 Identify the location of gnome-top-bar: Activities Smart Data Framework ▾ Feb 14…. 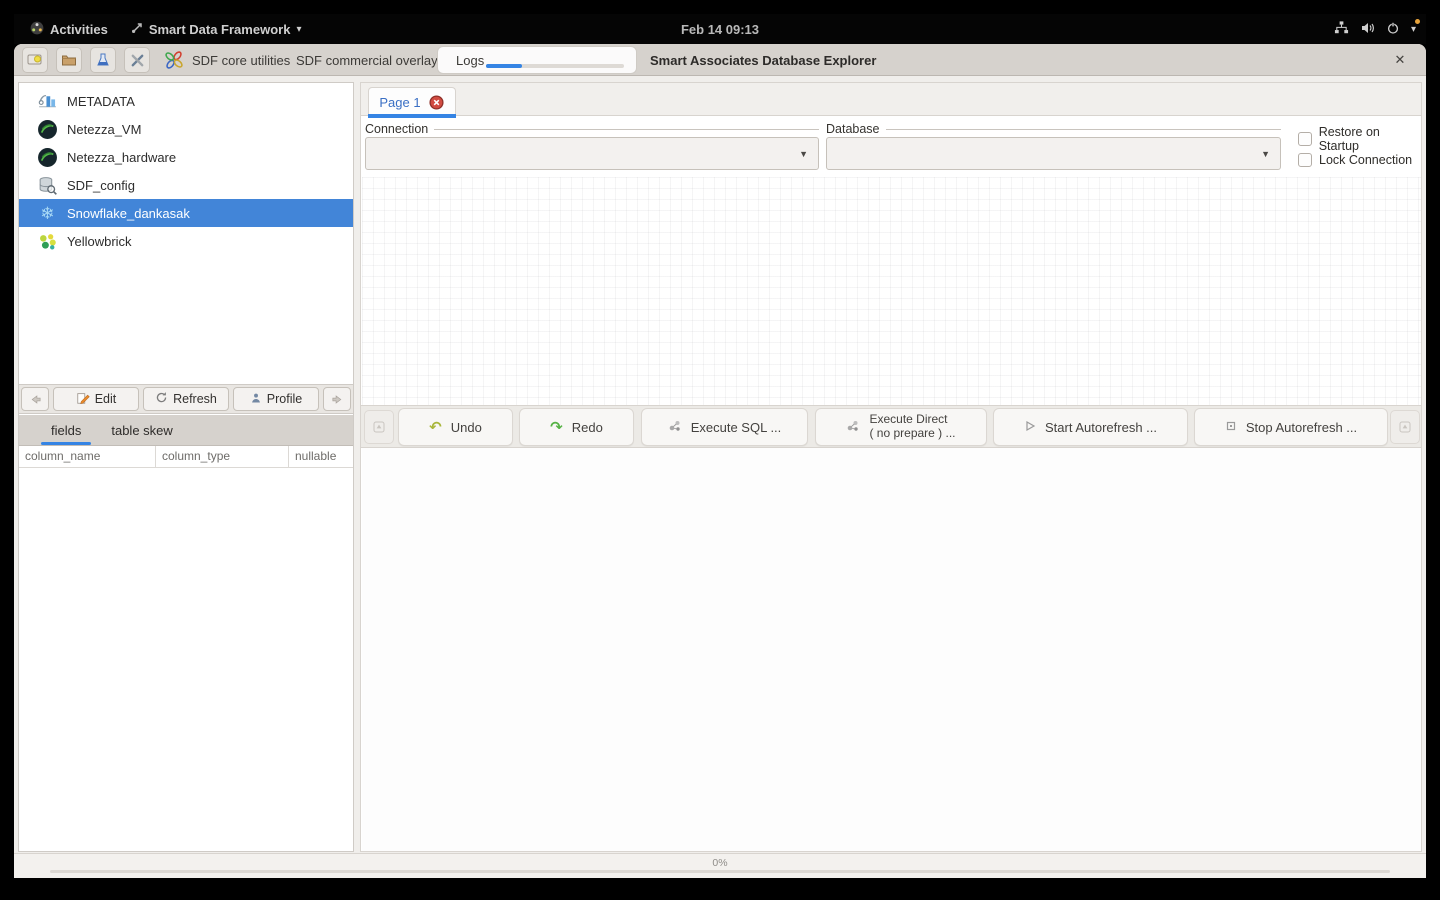
(720, 29).